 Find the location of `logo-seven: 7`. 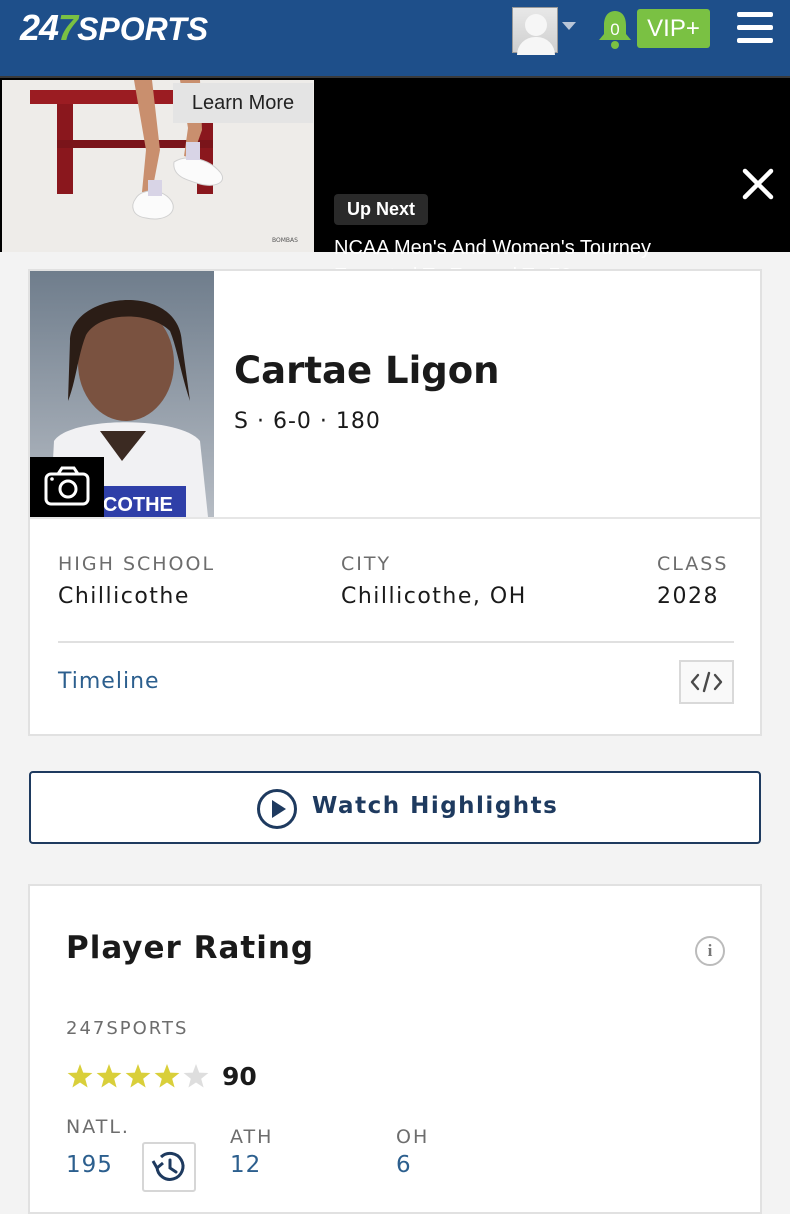

logo-seven: 7 is located at coordinates (68, 27).